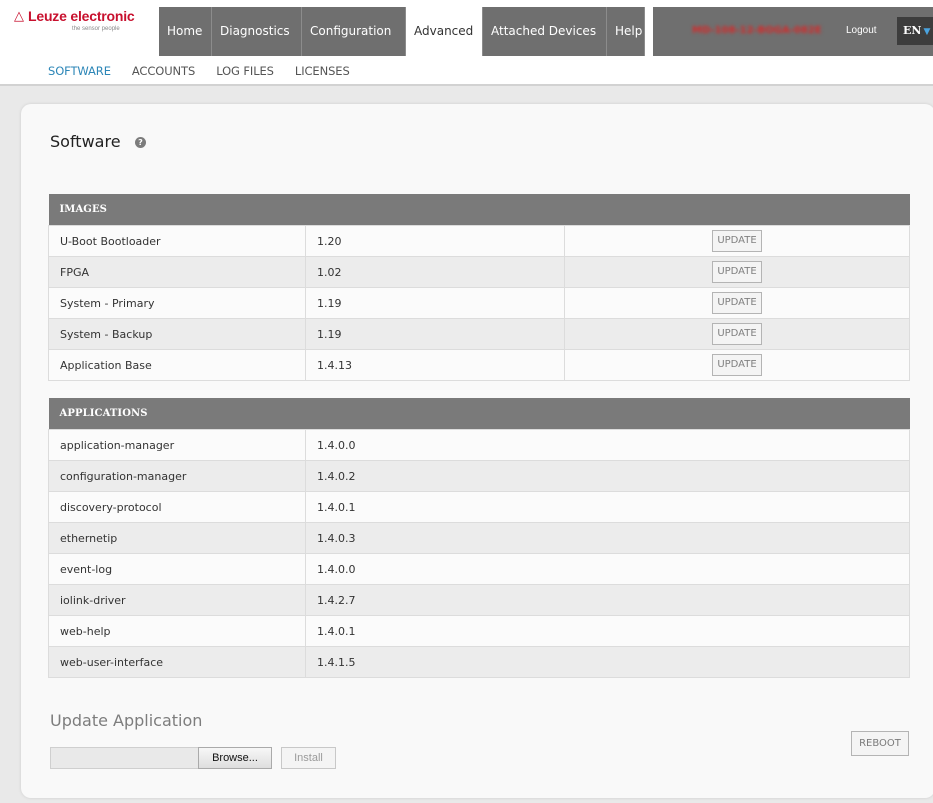 This screenshot has height=803, width=933. I want to click on table-row: System - Backup 1.19 UPDATE, so click(479, 334).